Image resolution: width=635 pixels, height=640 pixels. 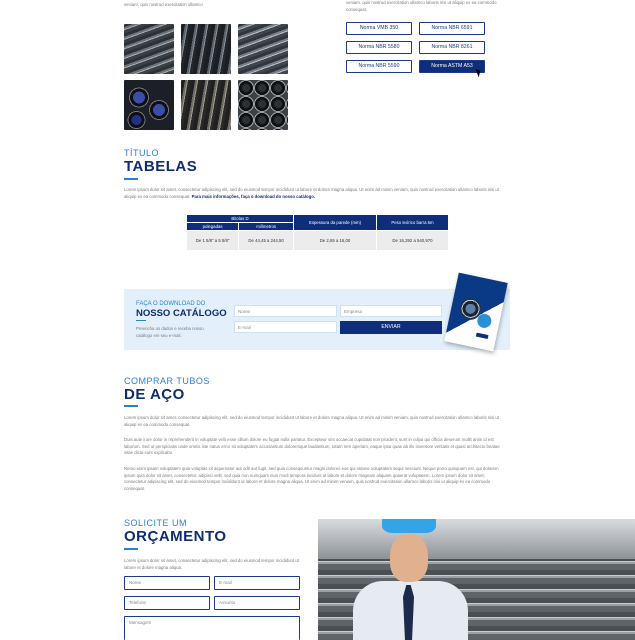 What do you see at coordinates (154, 394) in the screenshot?
I see `section-title: DE AÇO` at bounding box center [154, 394].